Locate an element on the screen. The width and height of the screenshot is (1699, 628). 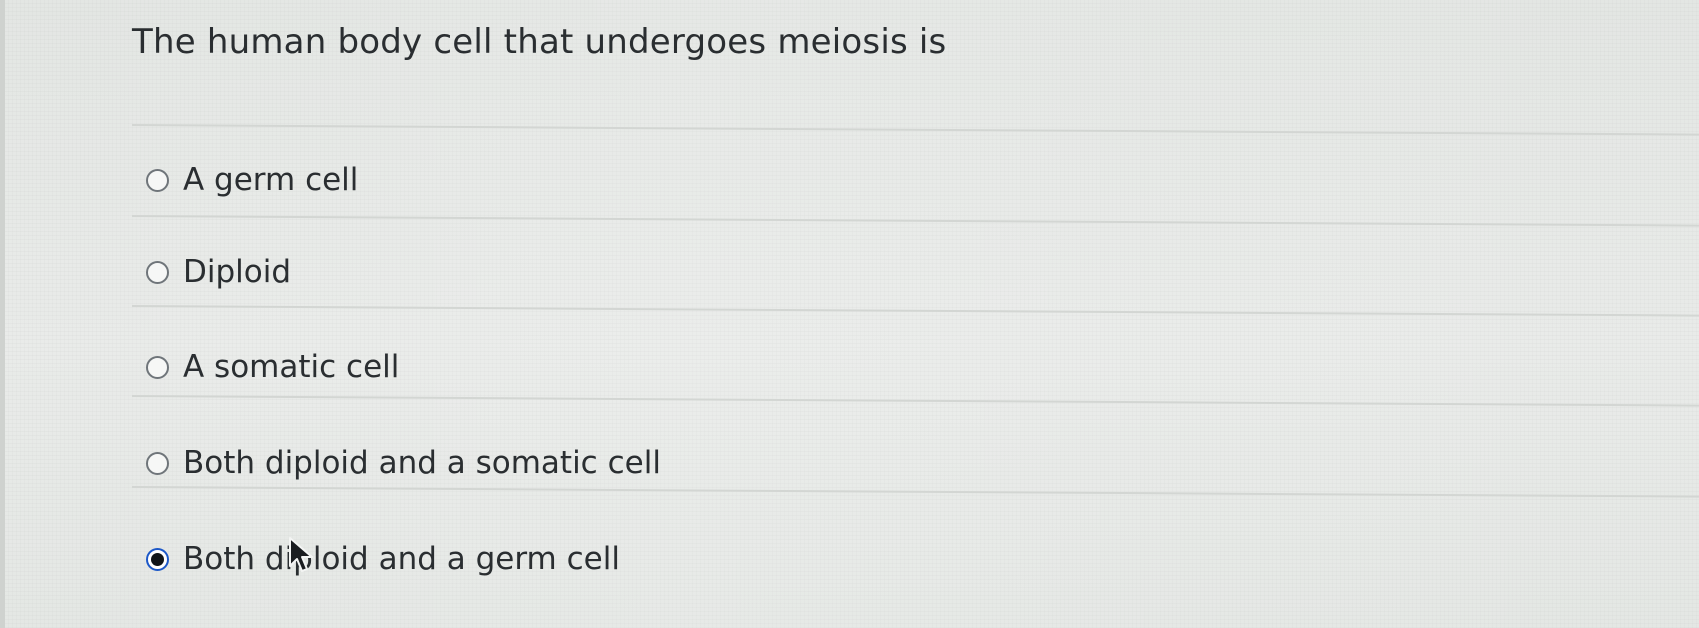
option-label: A germ cell is located at coordinates (271, 180).